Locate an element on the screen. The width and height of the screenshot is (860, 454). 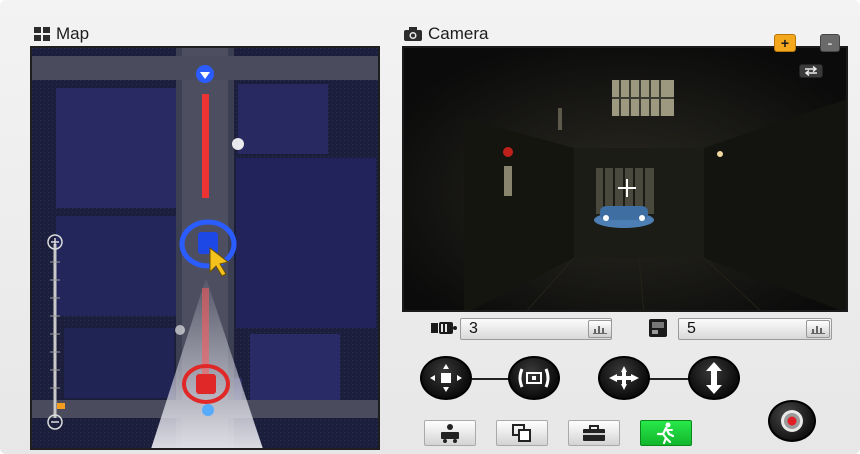
copy-button is located at coordinates (522, 433).